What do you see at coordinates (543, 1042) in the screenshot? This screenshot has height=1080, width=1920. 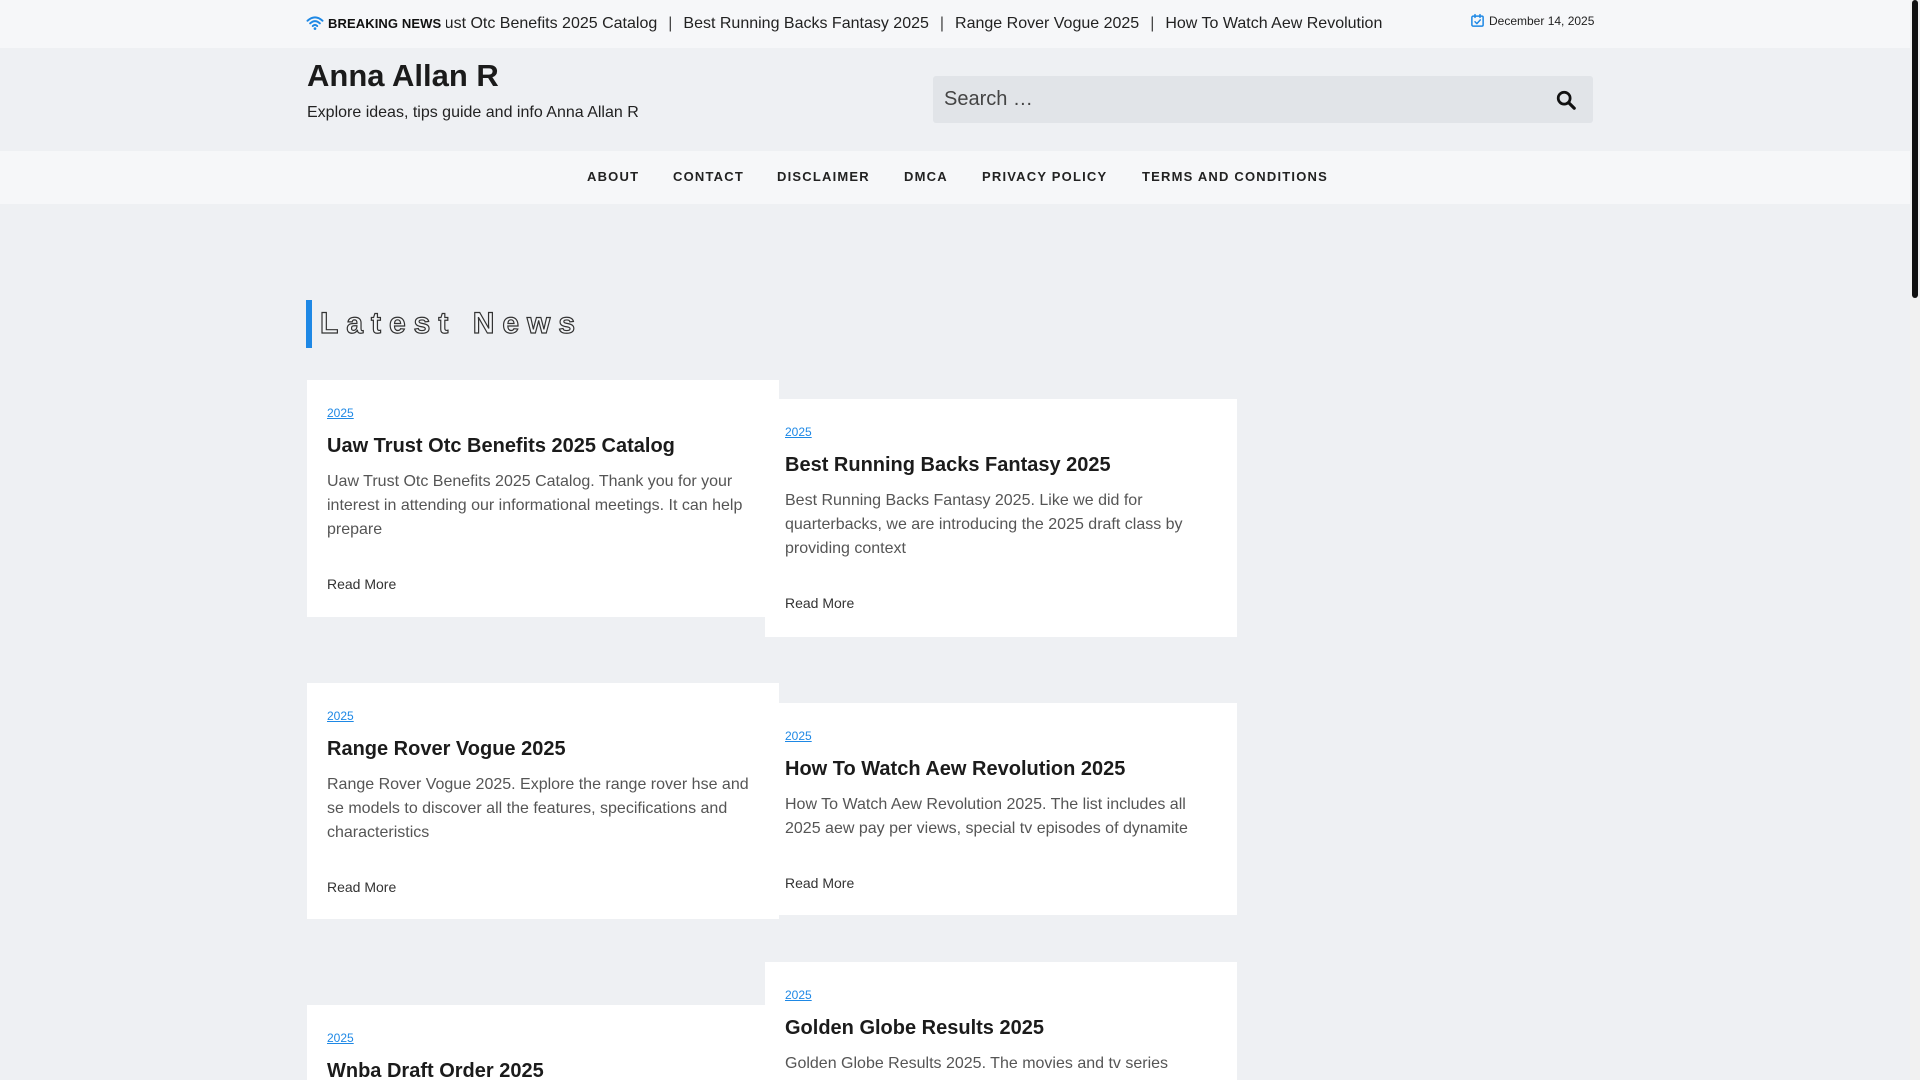 I see `post-card: 2025 Wnba Draft Order 2025` at bounding box center [543, 1042].